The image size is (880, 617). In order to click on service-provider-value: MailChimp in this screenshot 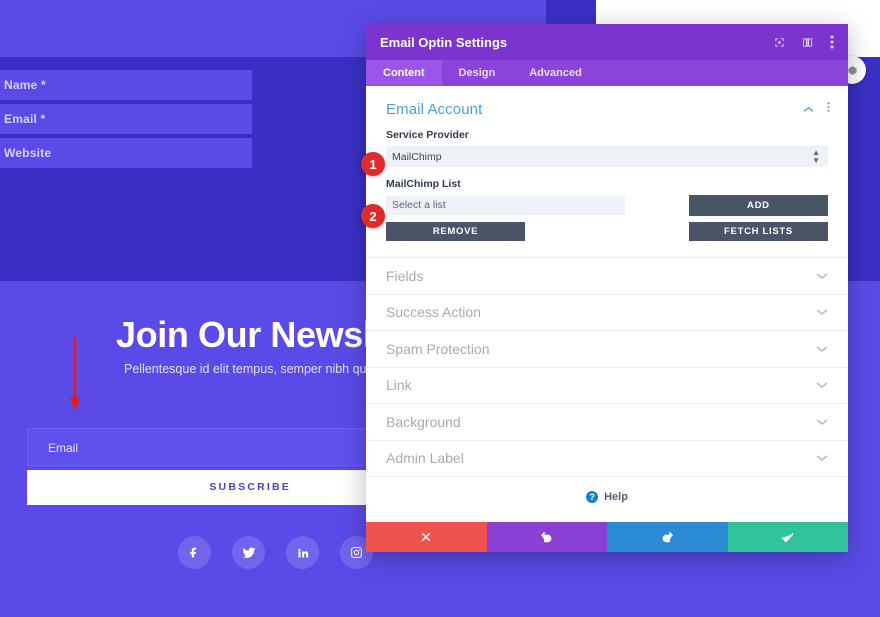, I will do `click(417, 156)`.